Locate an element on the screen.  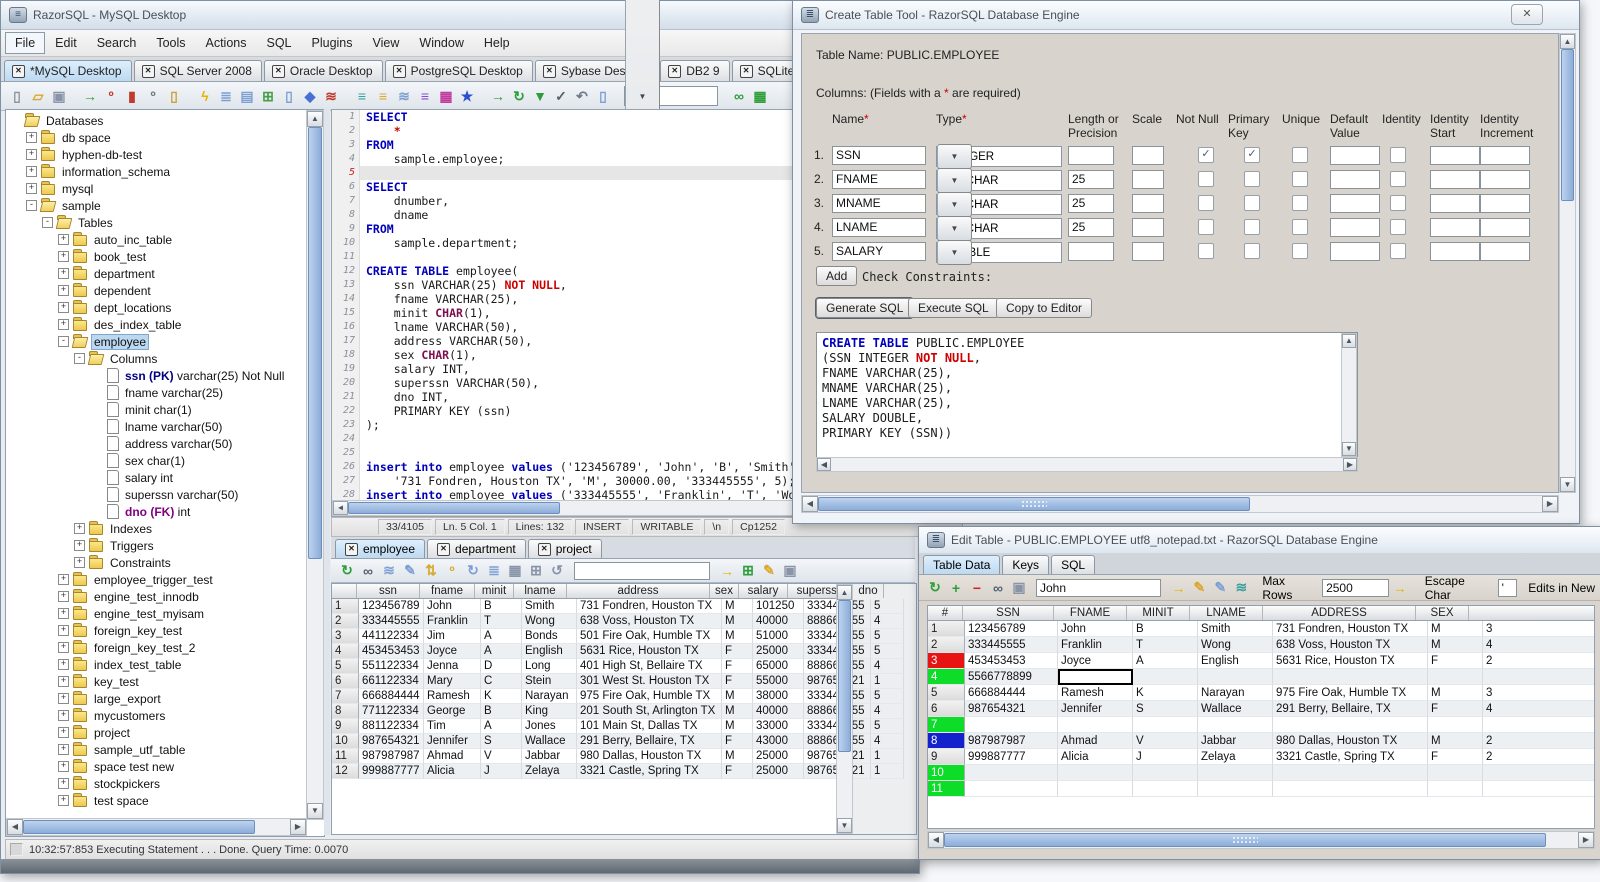
table-cell: C is located at coordinates (501, 681).